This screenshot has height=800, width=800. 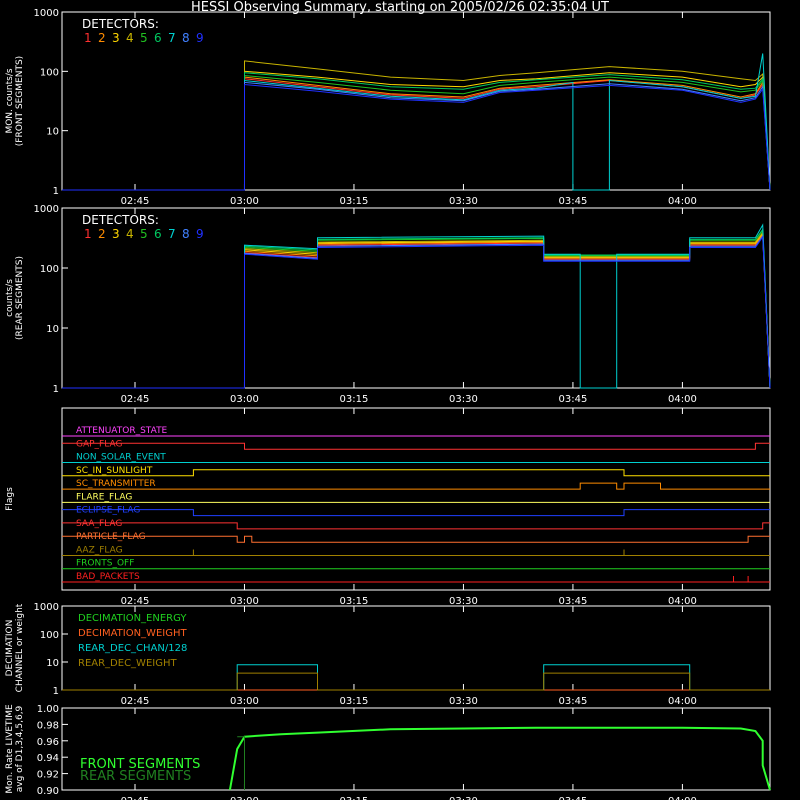 What do you see at coordinates (102, 38) in the screenshot?
I see `front-legend-detector-2: 2` at bounding box center [102, 38].